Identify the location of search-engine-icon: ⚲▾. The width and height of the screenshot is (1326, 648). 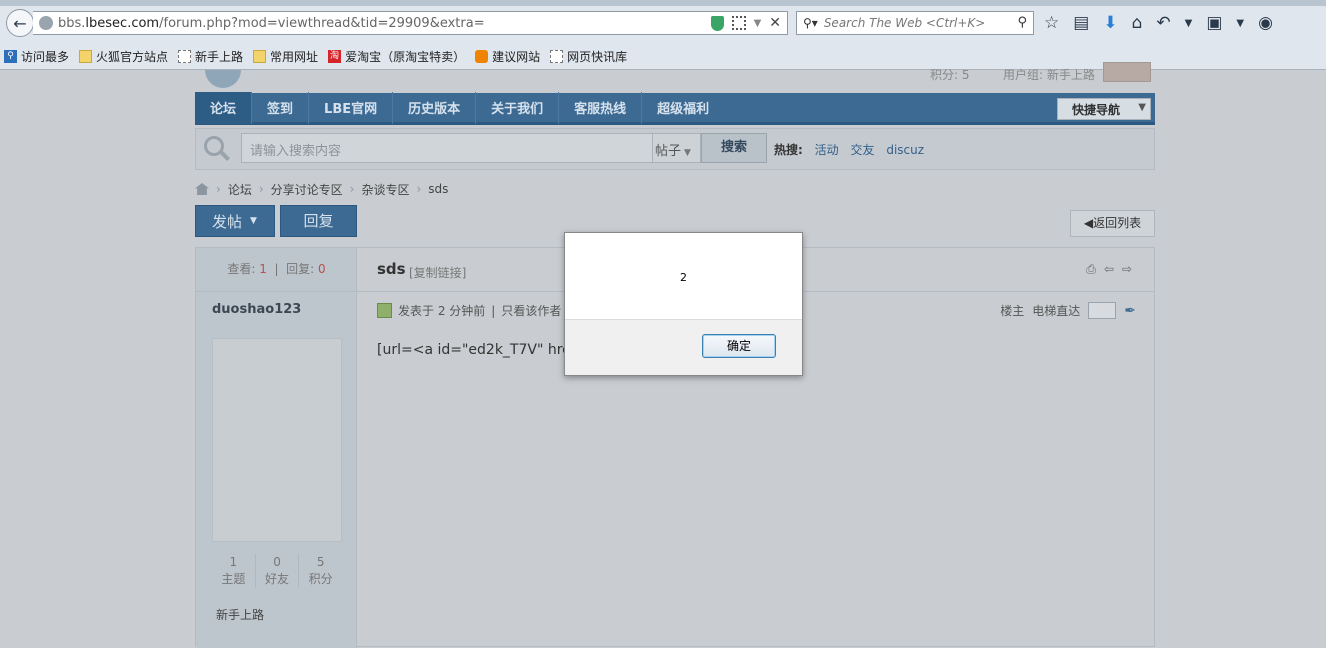
(810, 23).